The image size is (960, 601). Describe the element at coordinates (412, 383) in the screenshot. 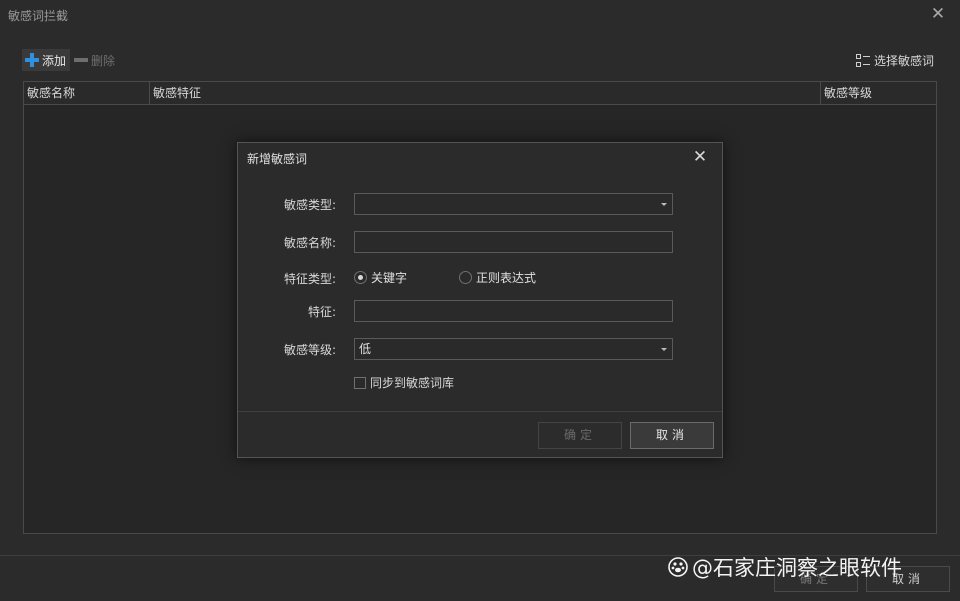

I see `sync-label: 同步到敏感词库` at that location.